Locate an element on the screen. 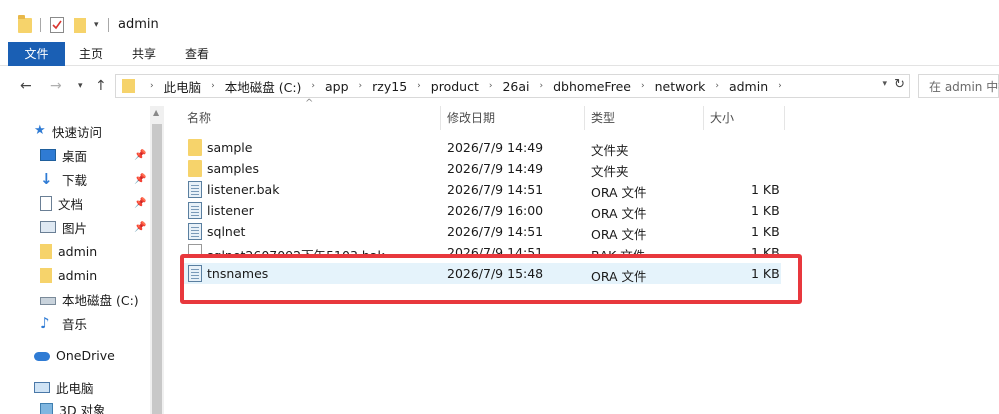 This screenshot has height=414, width=999. breadcrumb-item: dbhomeFree is located at coordinates (592, 86).